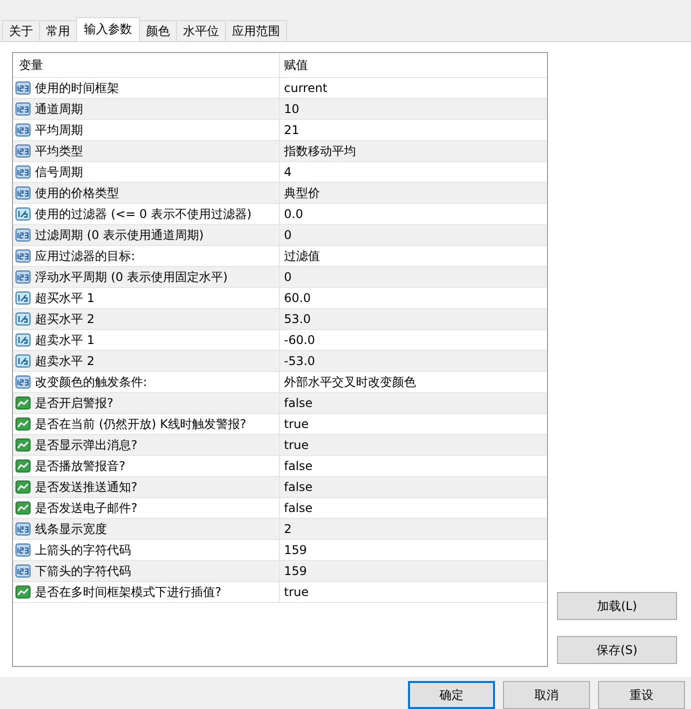 This screenshot has height=709, width=691. I want to click on column-header: 变量, so click(146, 65).